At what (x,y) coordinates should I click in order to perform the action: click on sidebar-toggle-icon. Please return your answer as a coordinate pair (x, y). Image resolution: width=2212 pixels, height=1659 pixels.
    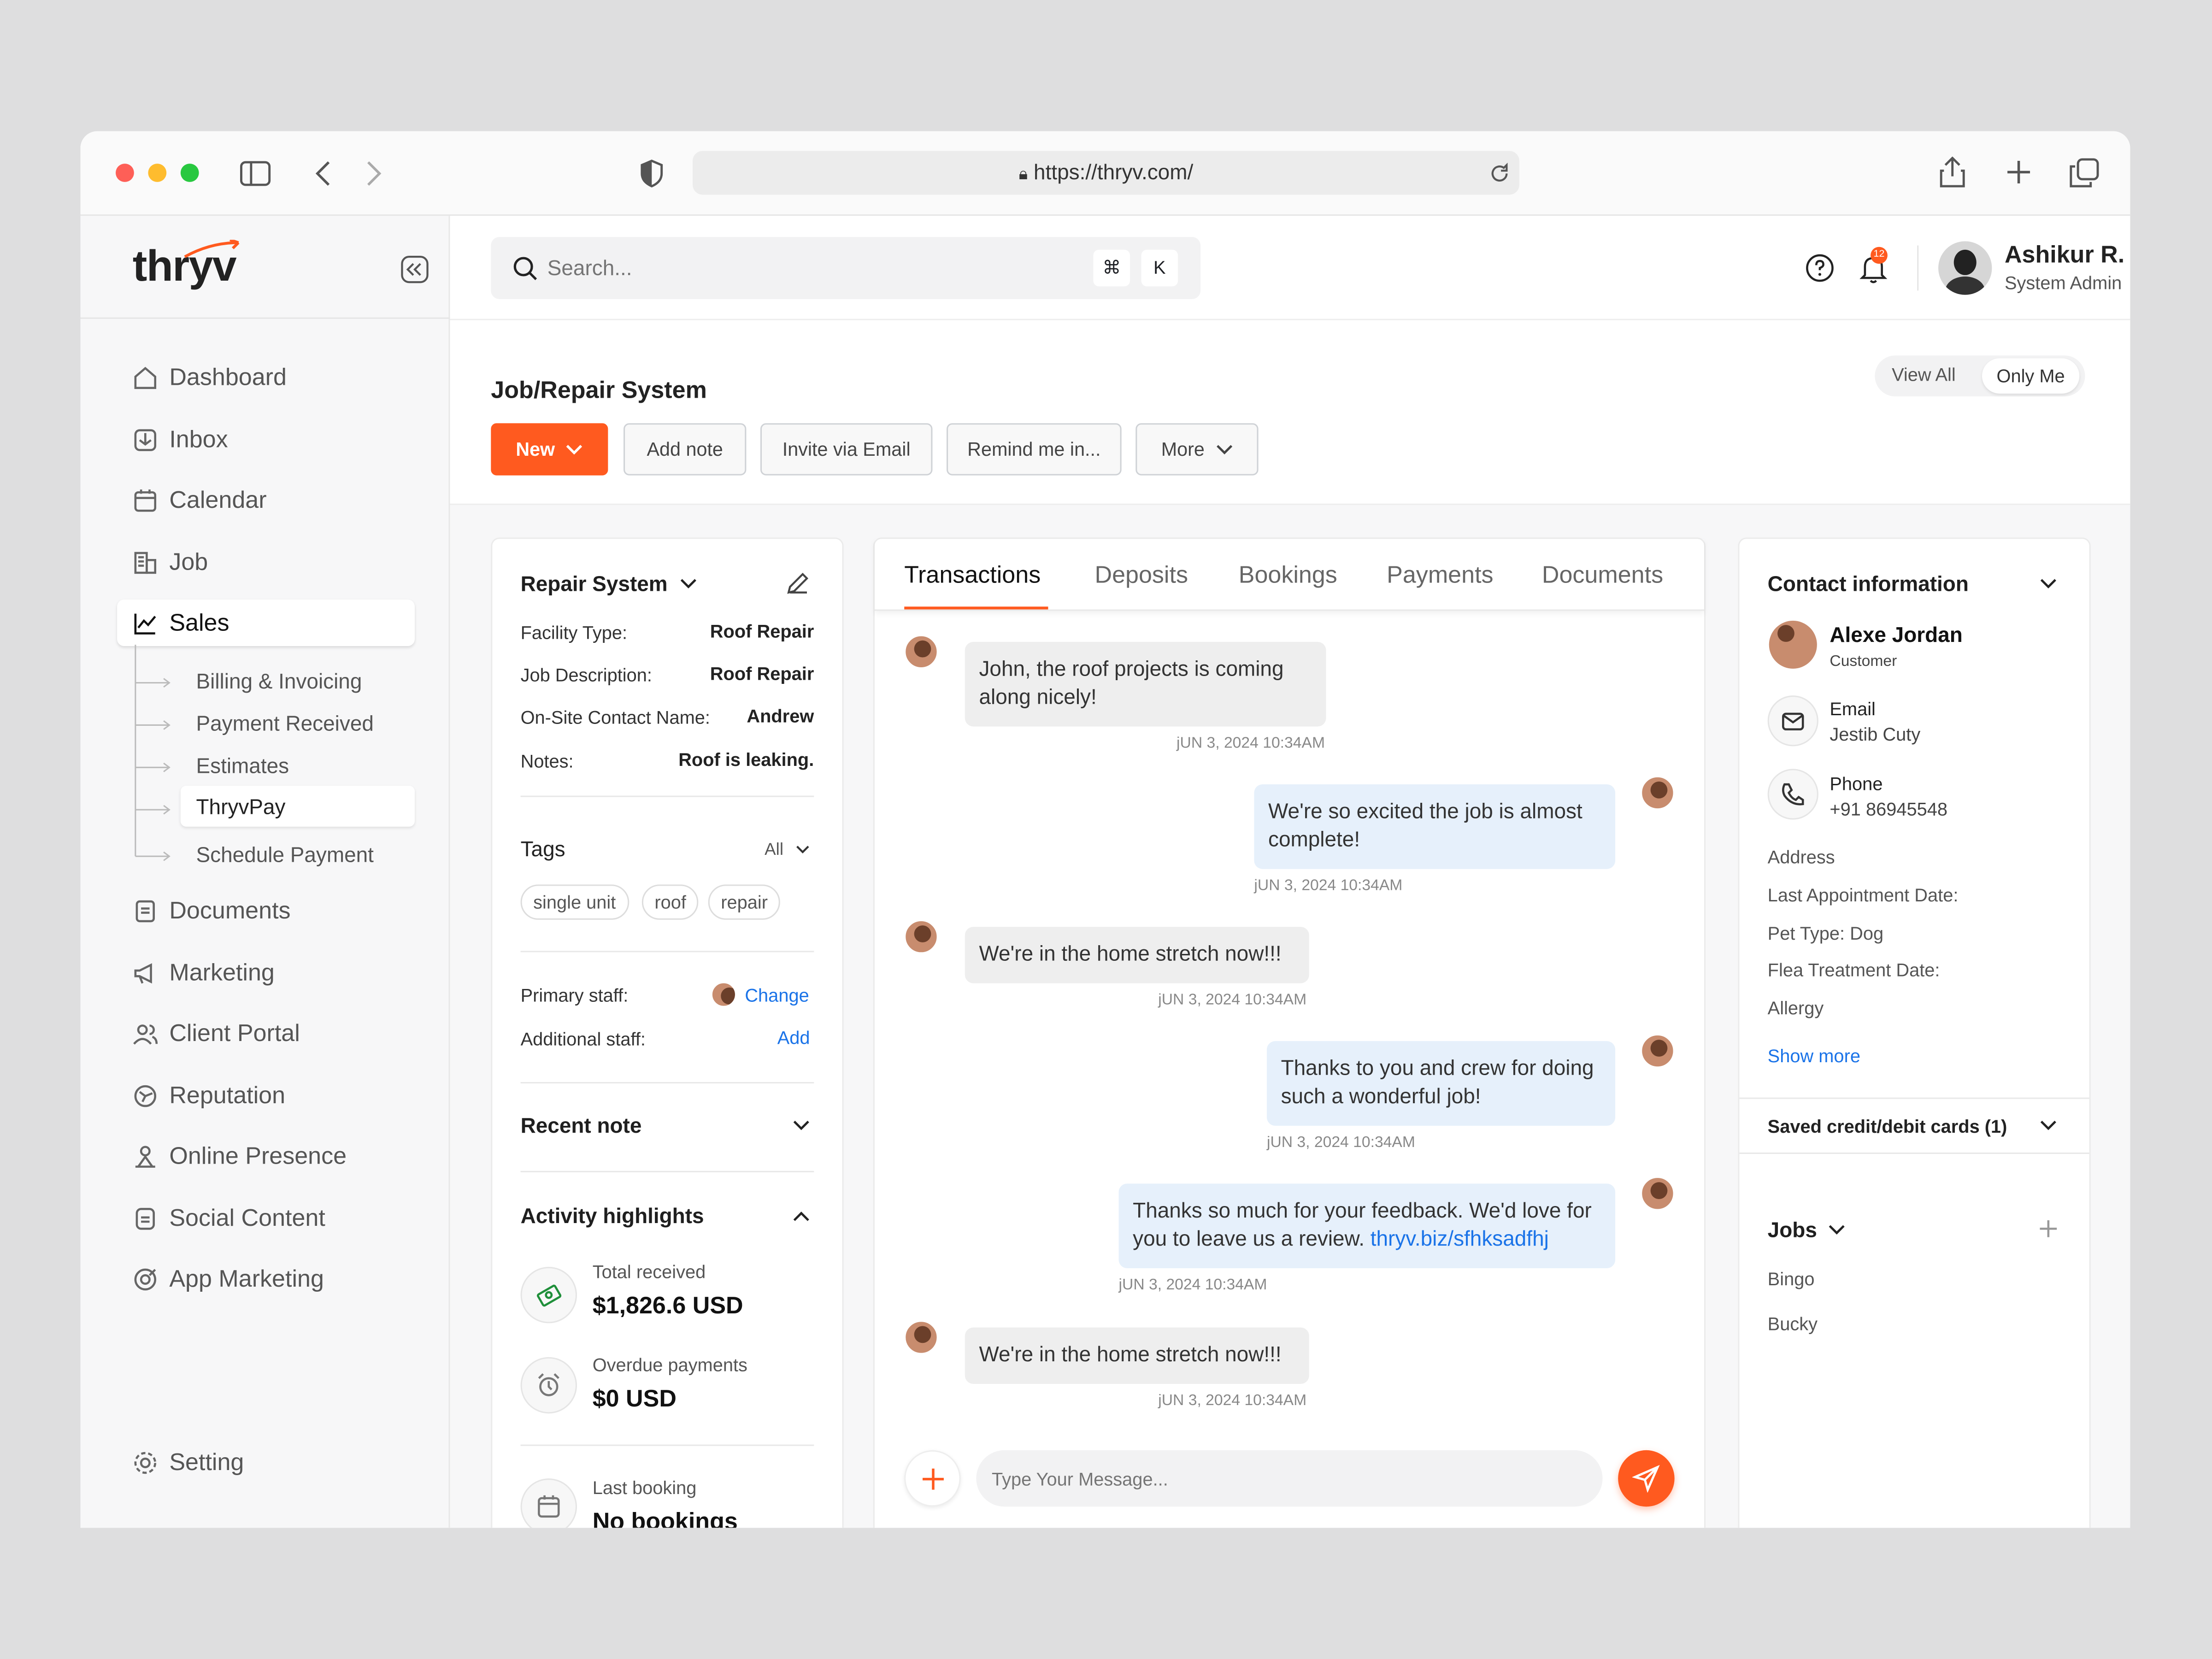
    Looking at the image, I should click on (255, 173).